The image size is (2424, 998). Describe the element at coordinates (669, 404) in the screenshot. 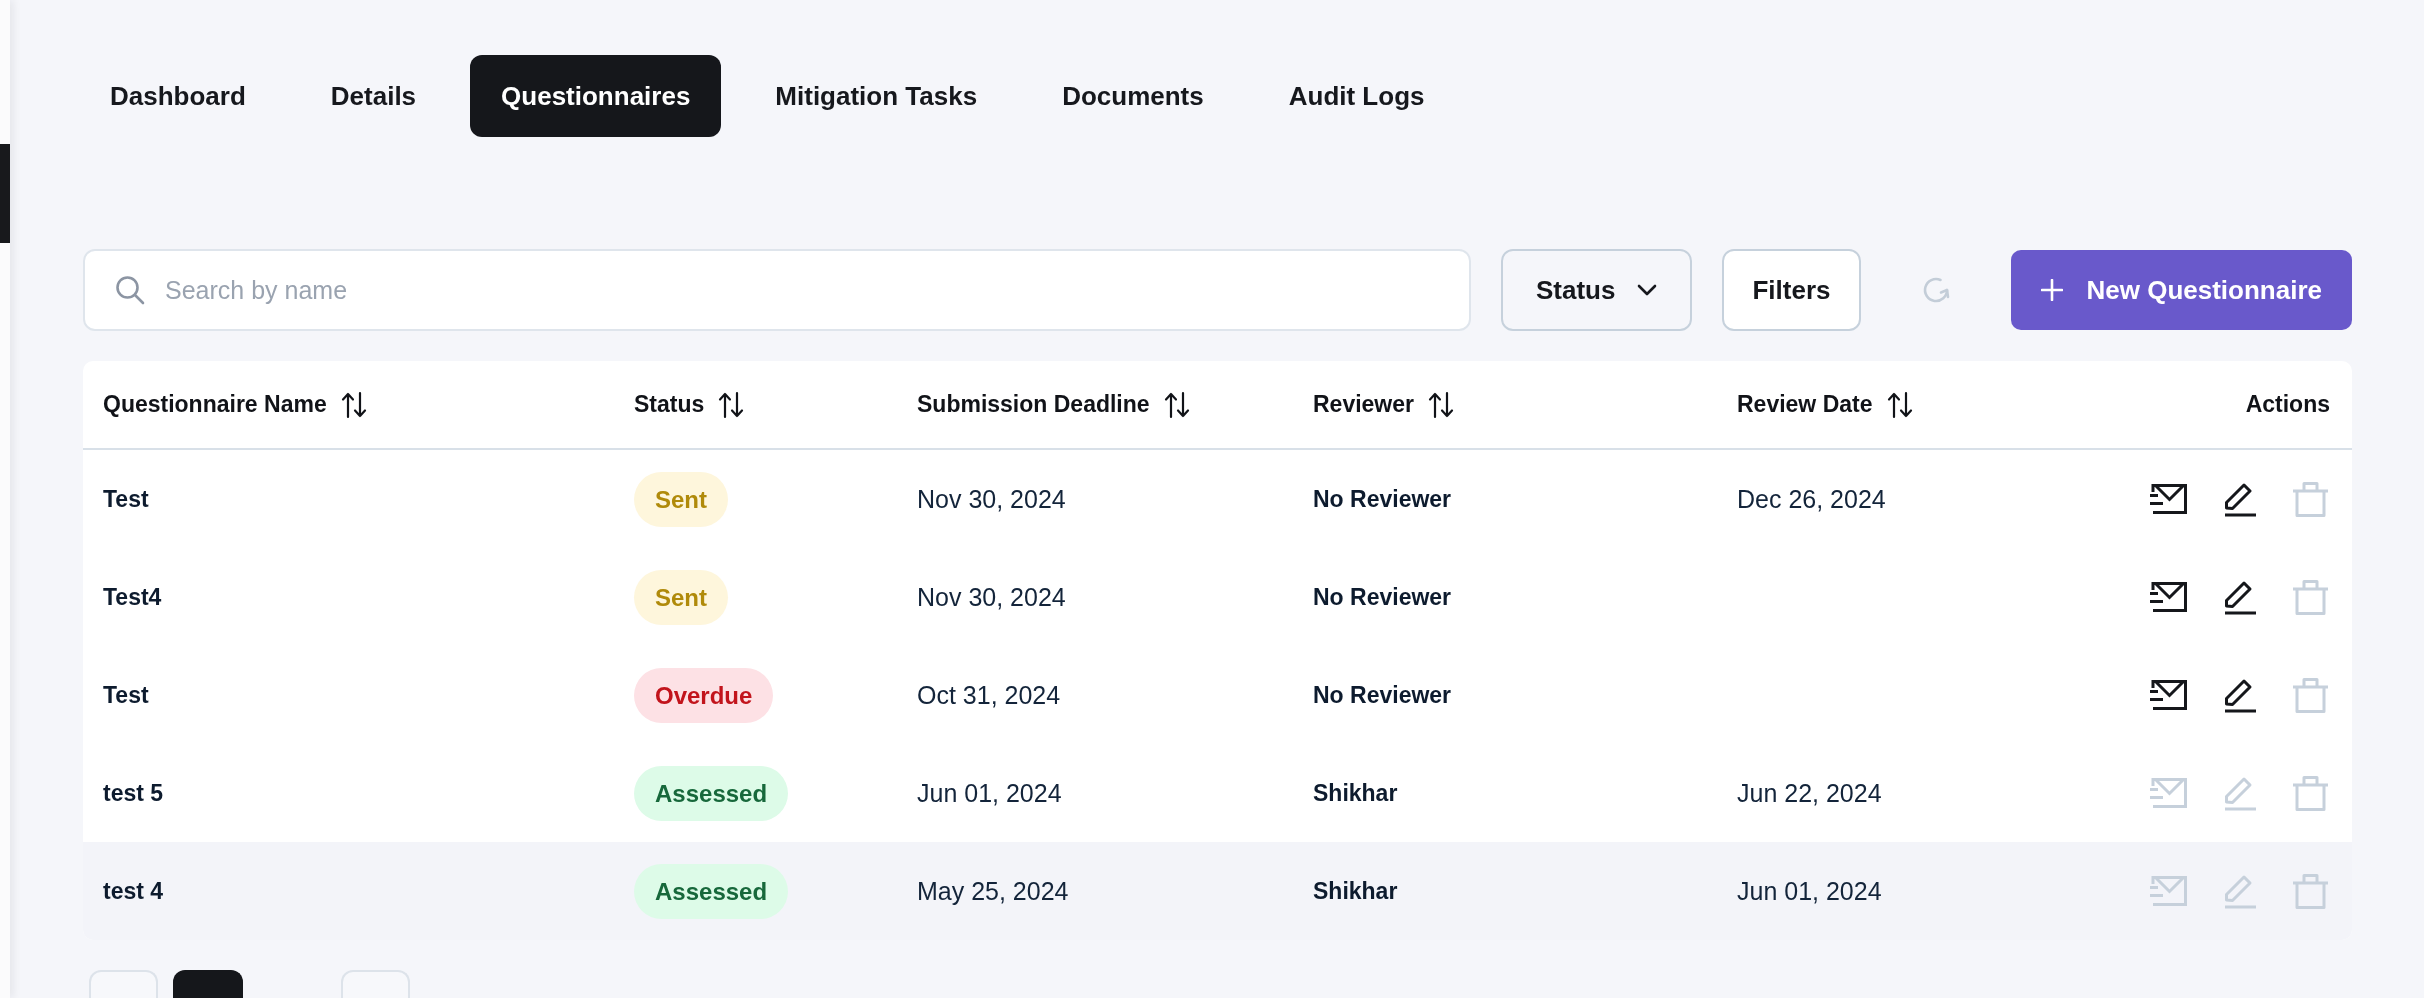

I see `column-header: Status` at that location.